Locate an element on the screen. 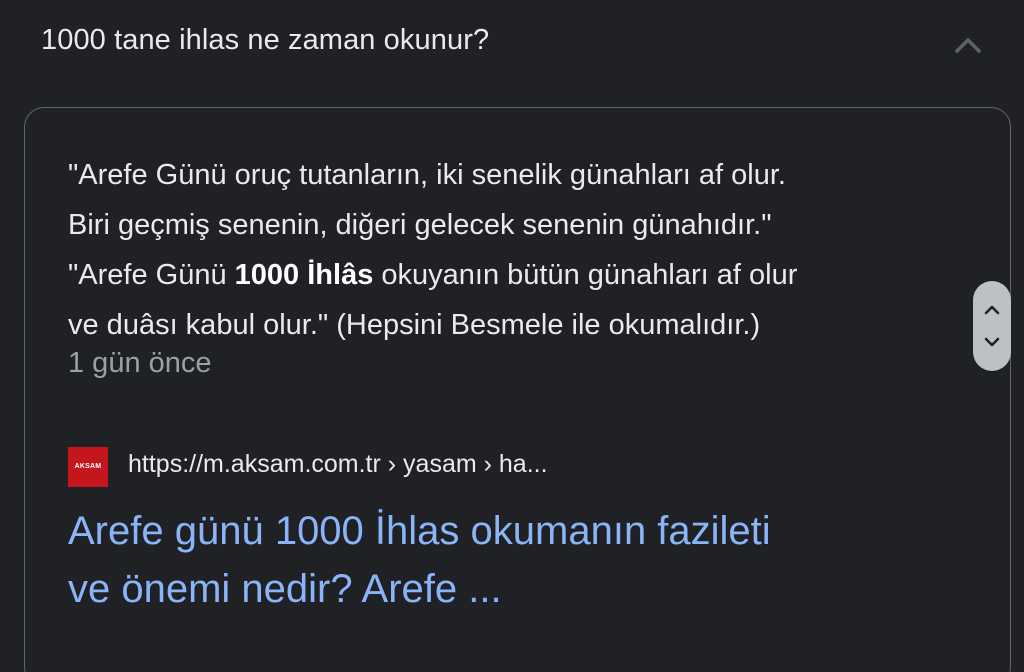  chevron-down-icon is located at coordinates (992, 342).